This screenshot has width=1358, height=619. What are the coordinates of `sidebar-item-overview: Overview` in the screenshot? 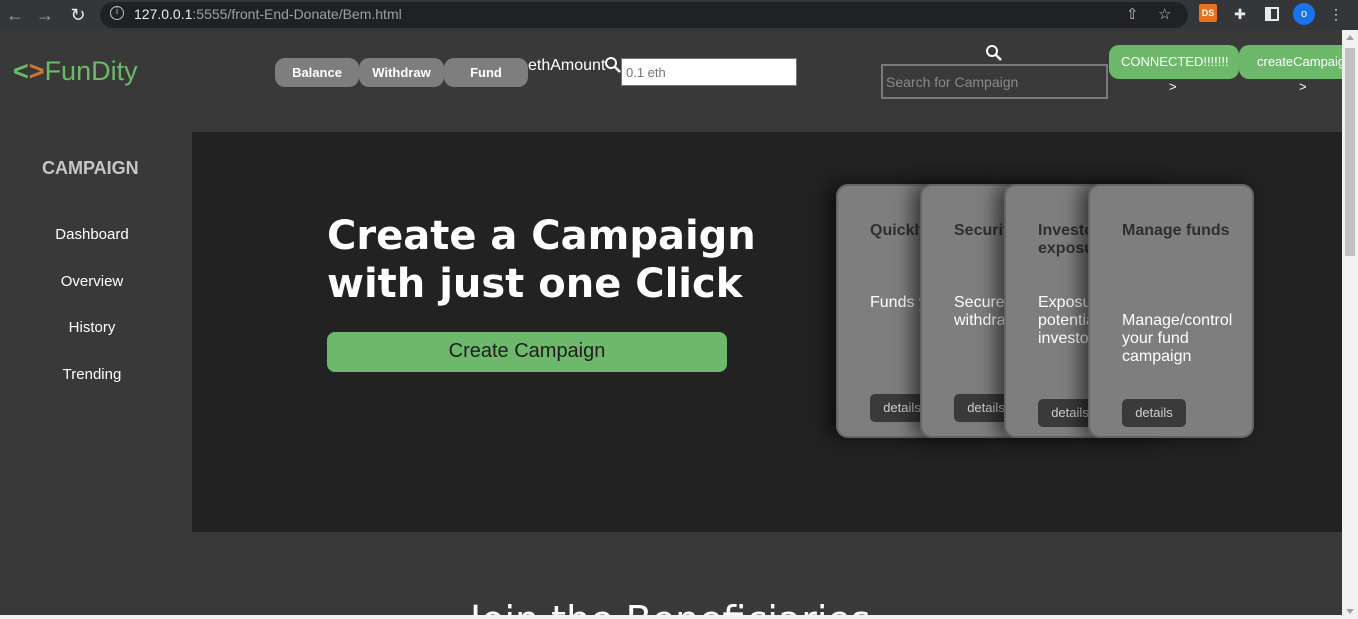 It's located at (92, 281).